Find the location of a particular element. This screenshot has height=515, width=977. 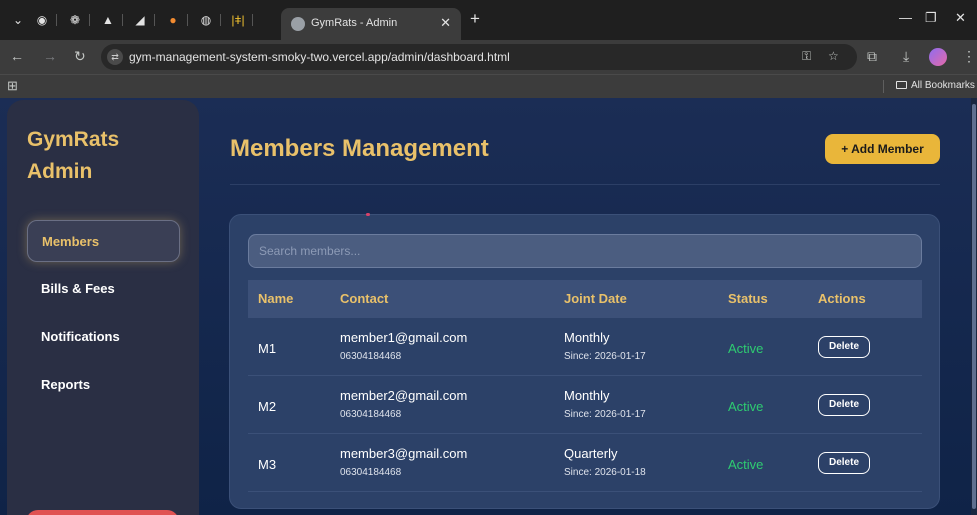

sidebar-item-notifications: Notifications is located at coordinates (103, 337).